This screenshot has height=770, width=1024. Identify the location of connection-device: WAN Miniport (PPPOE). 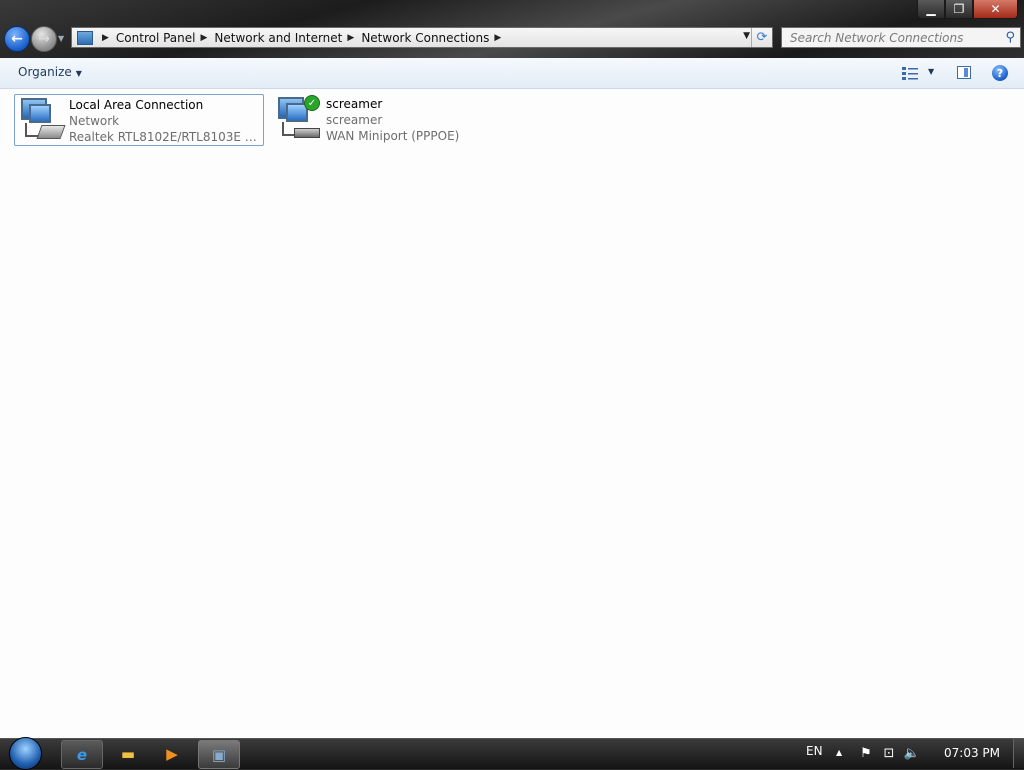
(393, 136).